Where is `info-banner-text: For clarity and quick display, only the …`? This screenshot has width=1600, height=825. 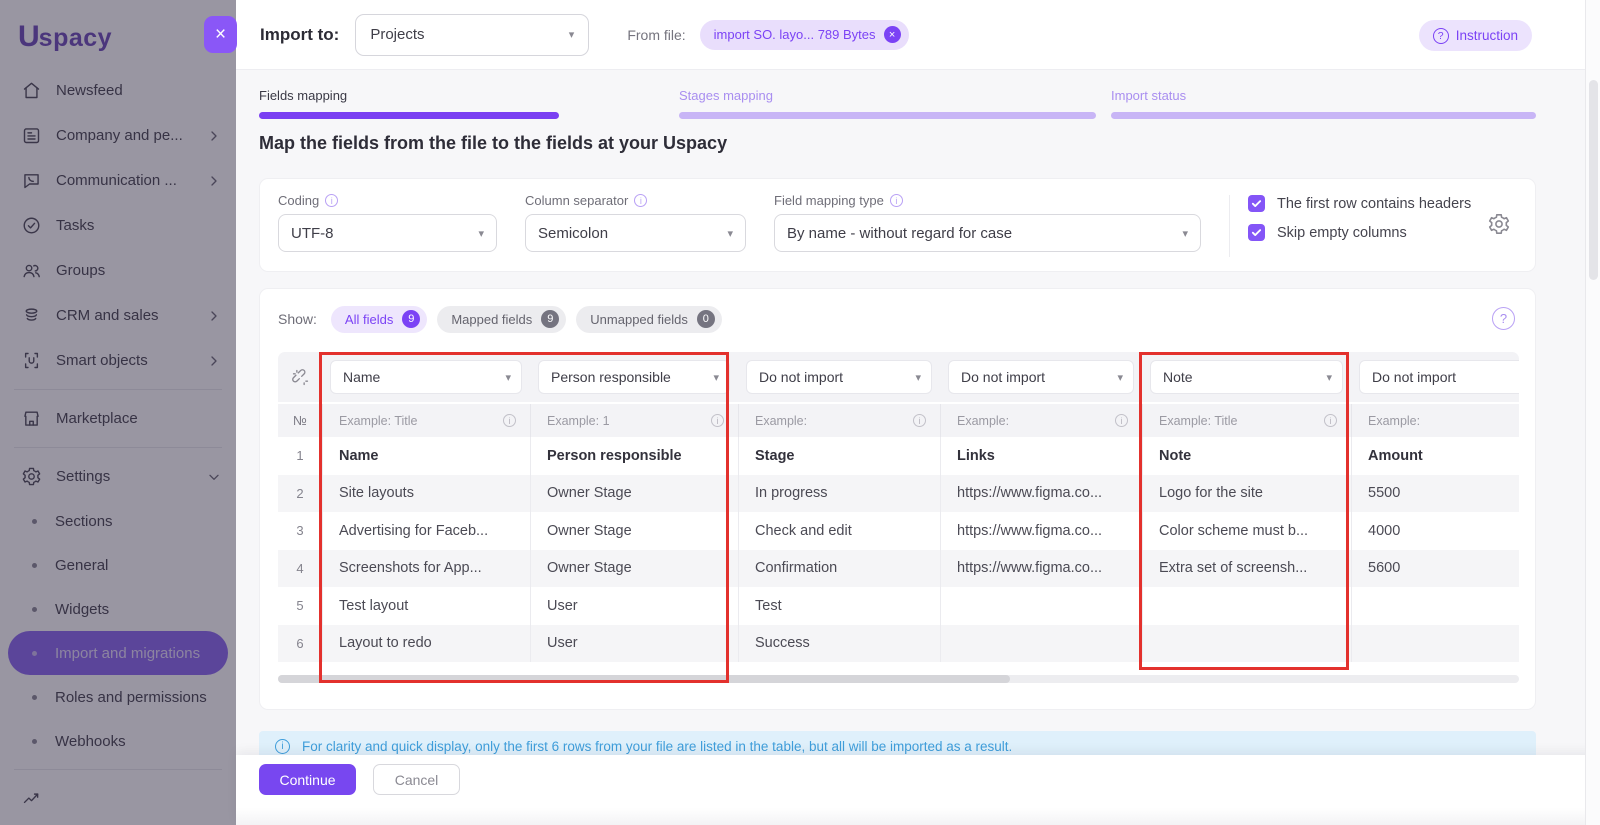 info-banner-text: For clarity and quick display, only the … is located at coordinates (657, 746).